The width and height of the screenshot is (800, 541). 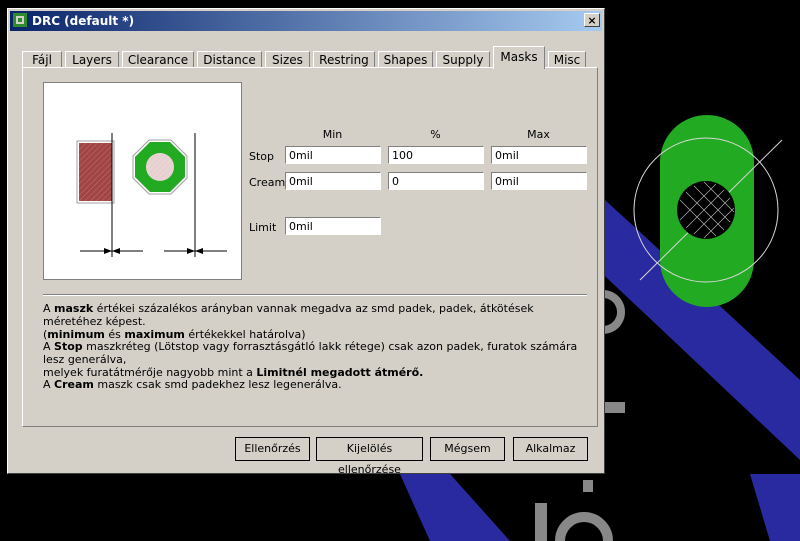 I want to click on cream-max-input, so click(x=539, y=181).